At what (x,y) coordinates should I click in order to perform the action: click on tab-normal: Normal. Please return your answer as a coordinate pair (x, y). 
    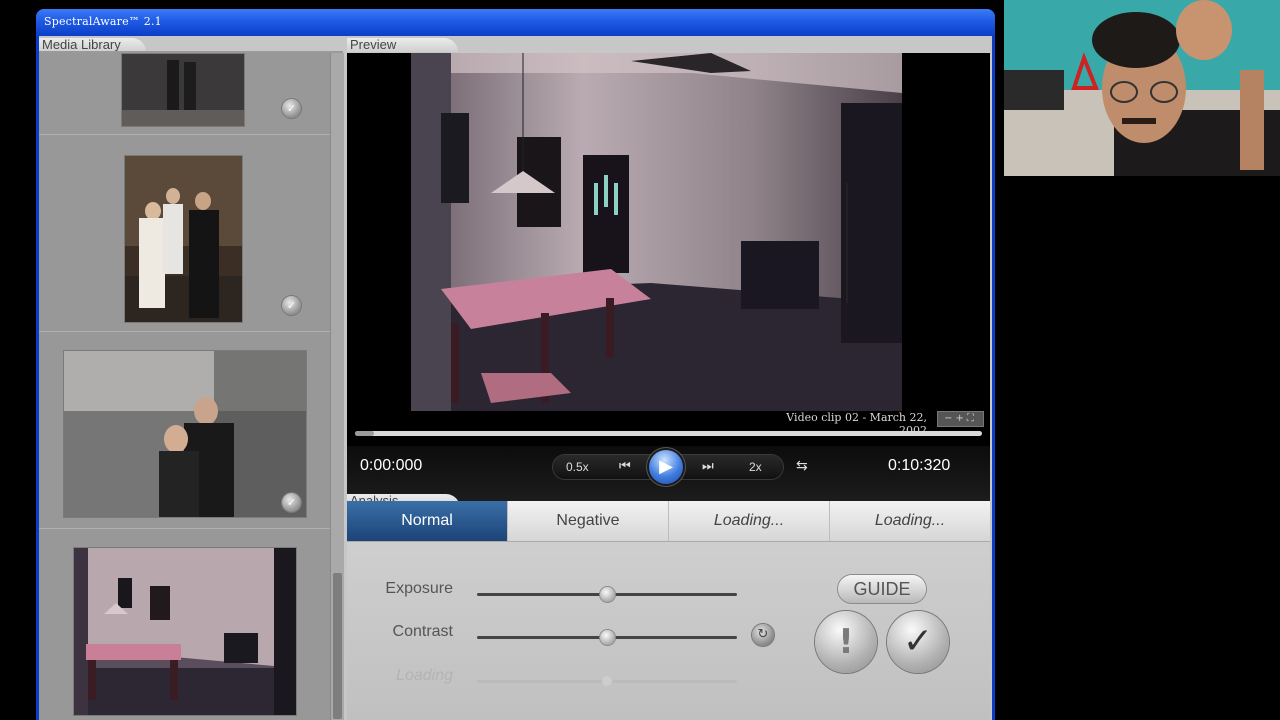
    Looking at the image, I should click on (427, 521).